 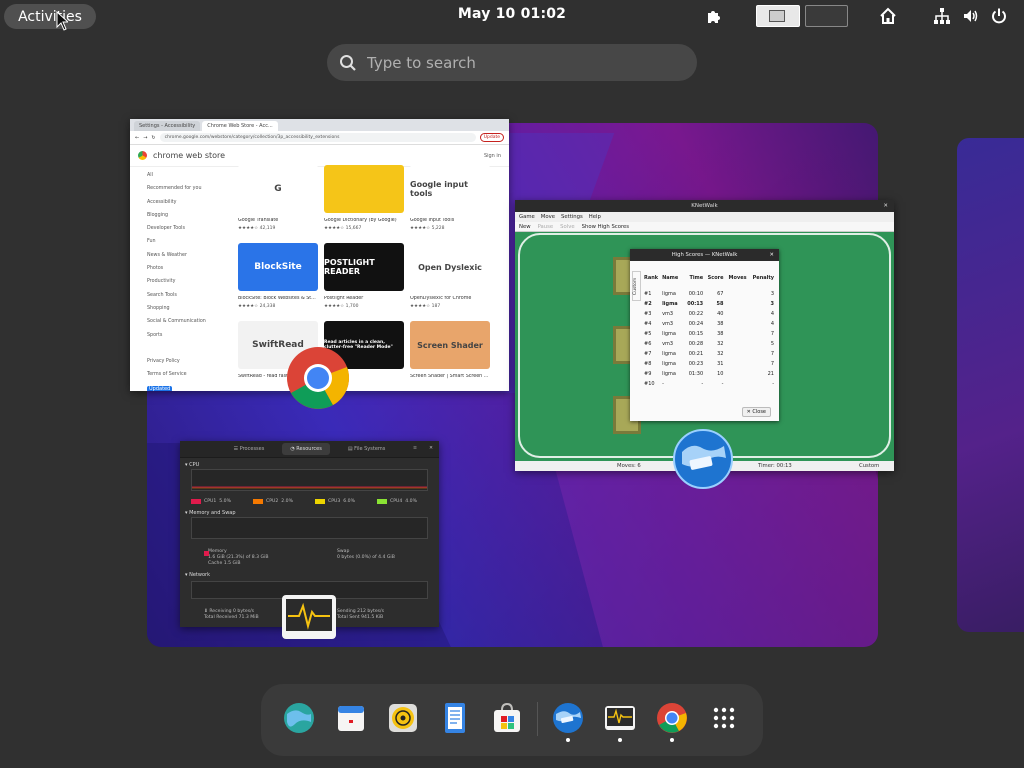 What do you see at coordinates (990, 385) in the screenshot?
I see `workspace-next` at bounding box center [990, 385].